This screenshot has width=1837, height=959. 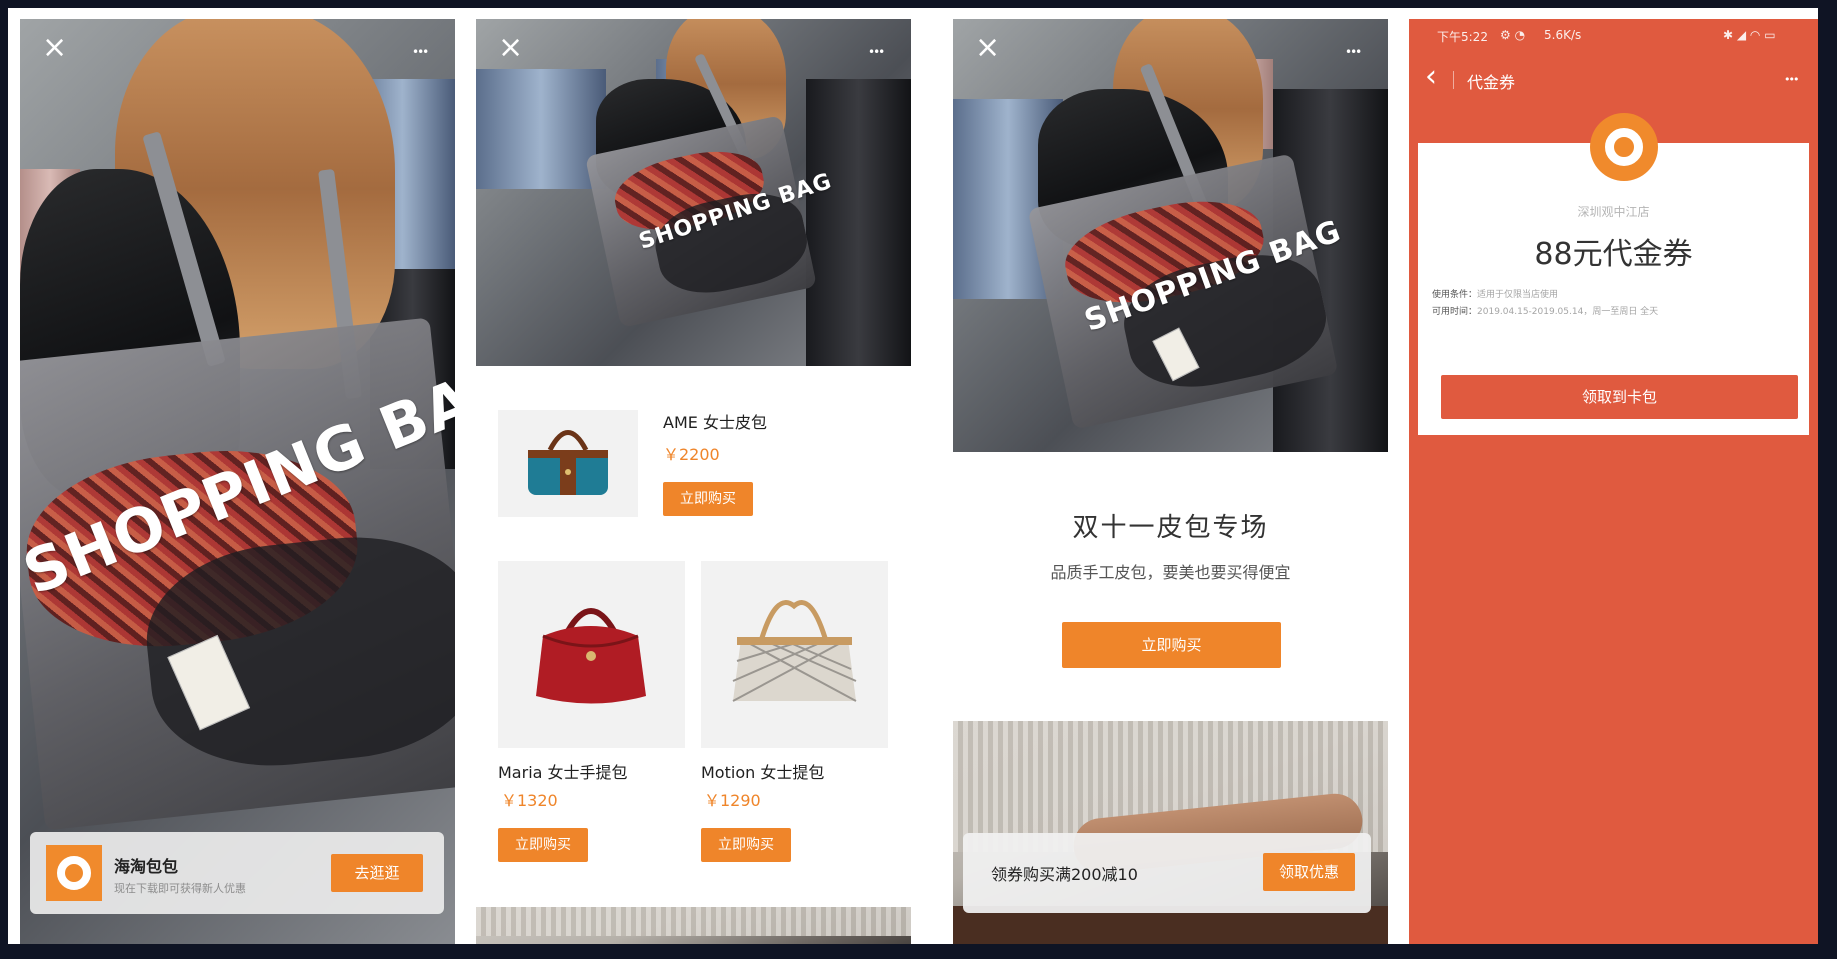 What do you see at coordinates (377, 873) in the screenshot?
I see `browse-button: 去逛逛` at bounding box center [377, 873].